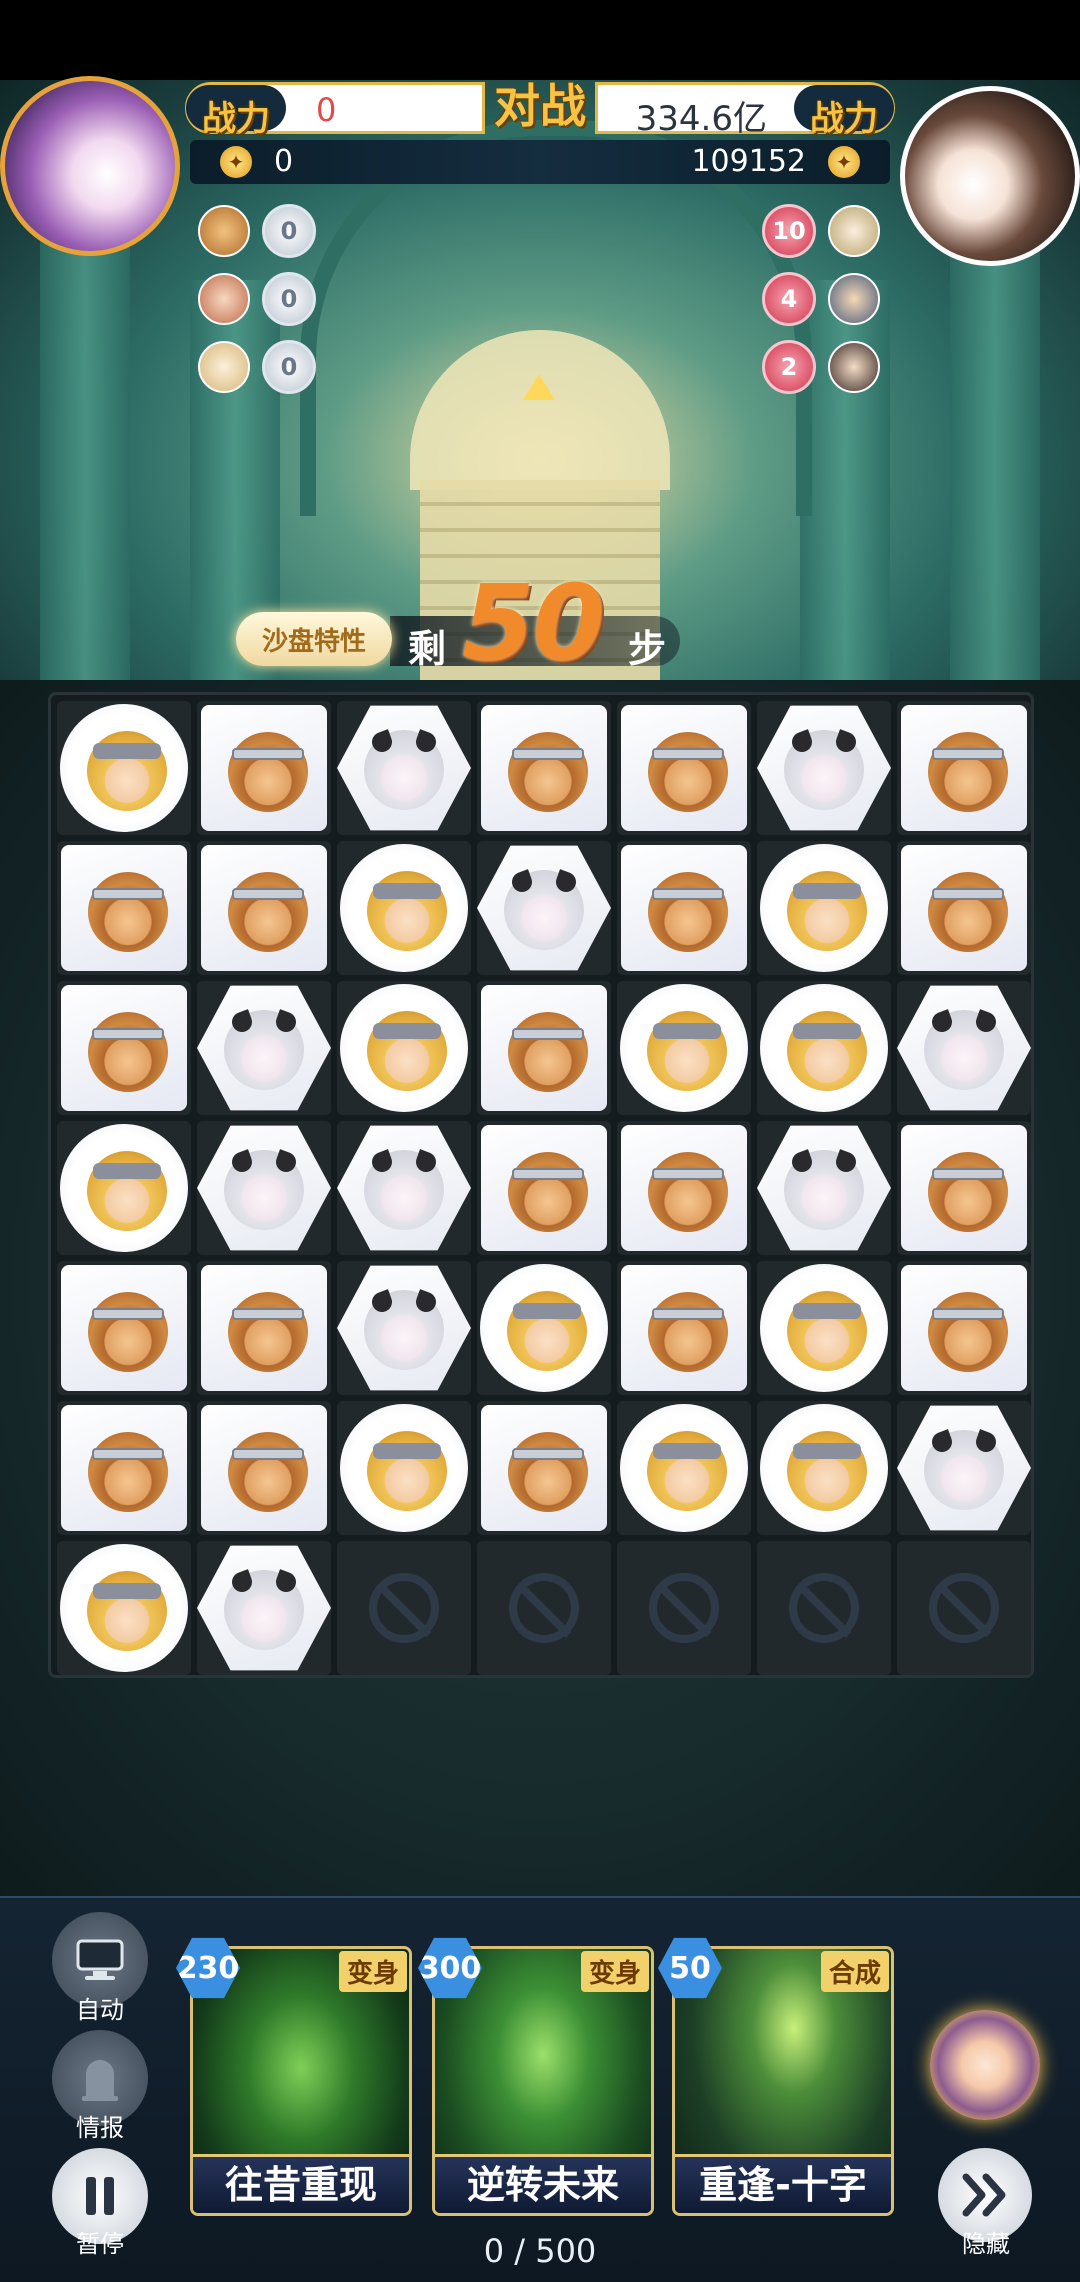  What do you see at coordinates (748, 161) in the screenshot?
I see `right-score: 109152` at bounding box center [748, 161].